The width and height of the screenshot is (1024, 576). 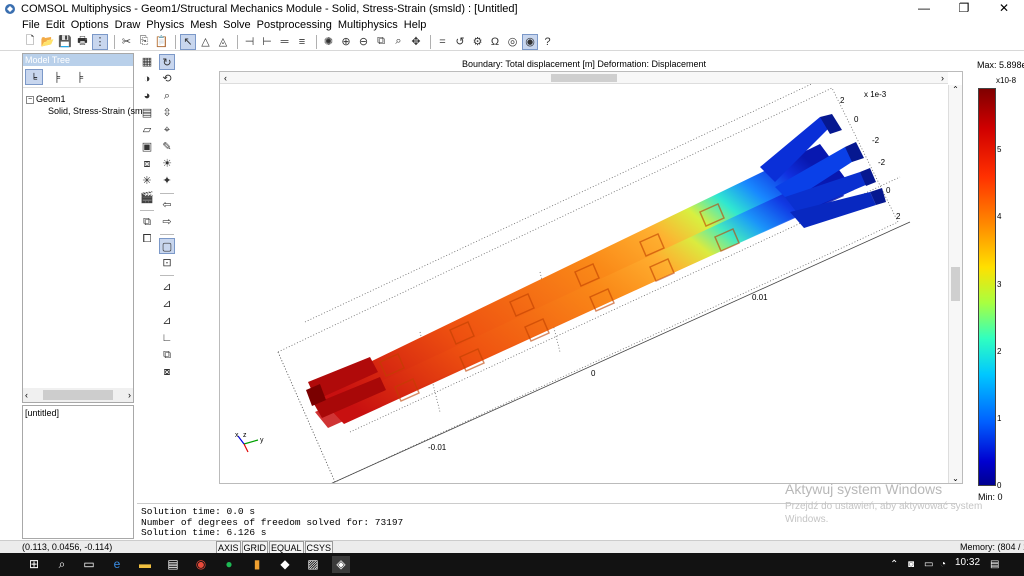 What do you see at coordinates (31, 25) in the screenshot?
I see `menu-file: File` at bounding box center [31, 25].